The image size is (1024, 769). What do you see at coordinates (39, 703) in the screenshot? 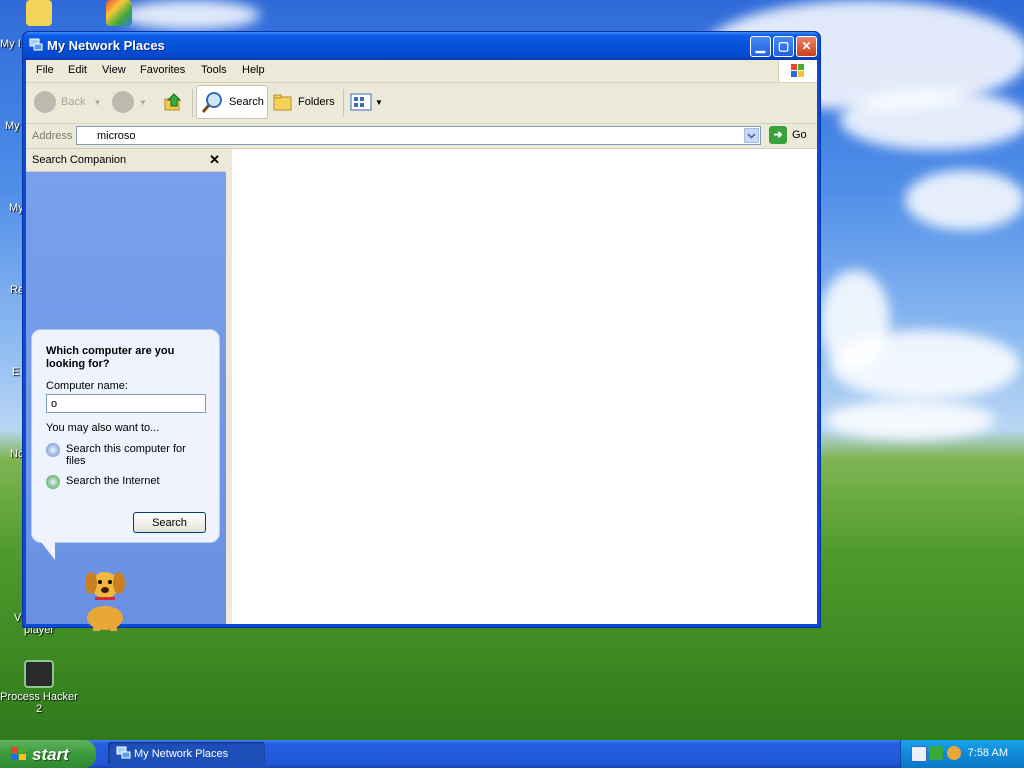
I see `desktop-icon-label: Process Hacker 2` at bounding box center [39, 703].